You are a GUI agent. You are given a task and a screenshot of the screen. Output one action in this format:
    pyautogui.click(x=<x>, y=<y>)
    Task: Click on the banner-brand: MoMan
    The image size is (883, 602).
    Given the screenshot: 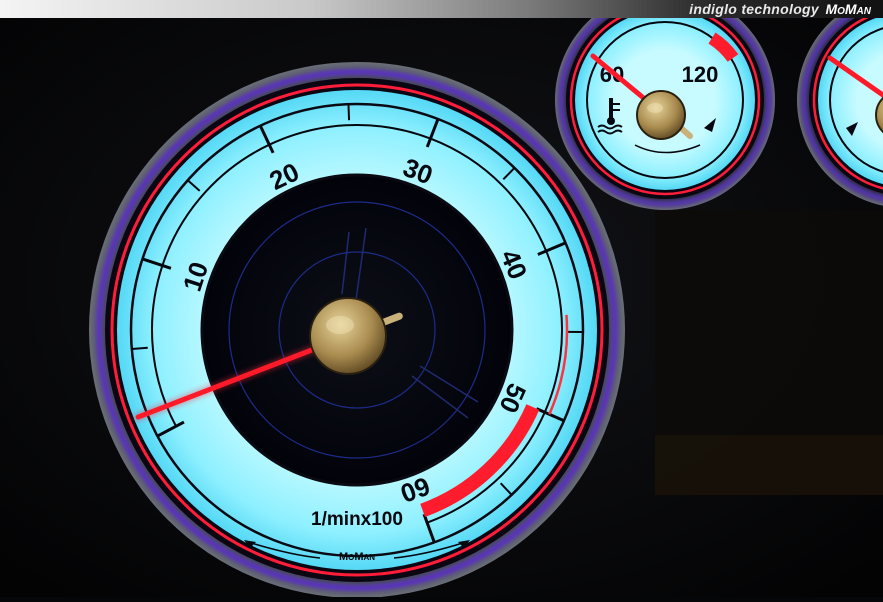 What is the action you would take?
    pyautogui.click(x=848, y=9)
    